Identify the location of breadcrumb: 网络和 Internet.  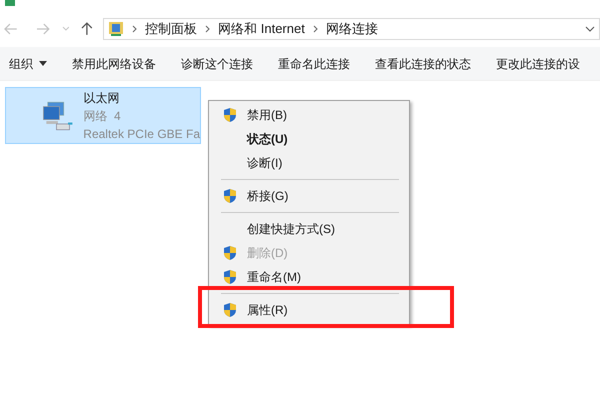
(261, 29).